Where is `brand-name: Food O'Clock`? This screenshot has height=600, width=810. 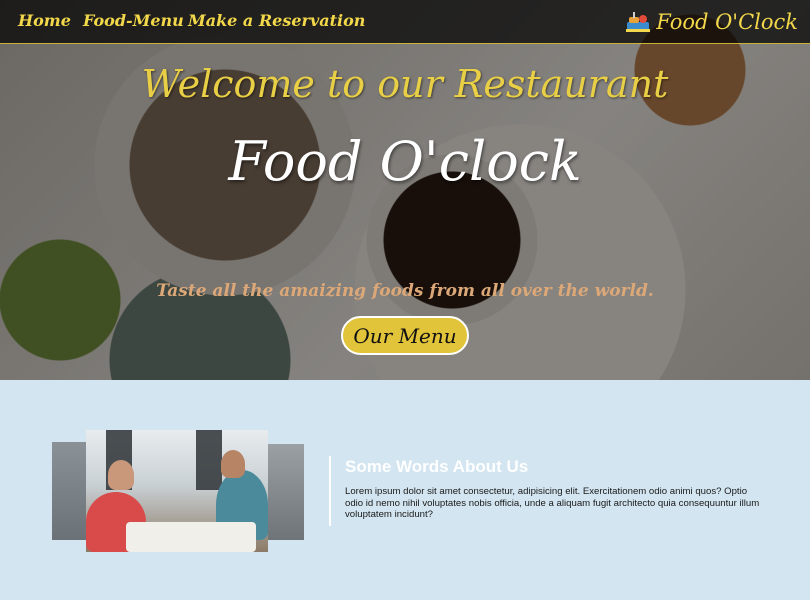 brand-name: Food O'Clock is located at coordinates (727, 22).